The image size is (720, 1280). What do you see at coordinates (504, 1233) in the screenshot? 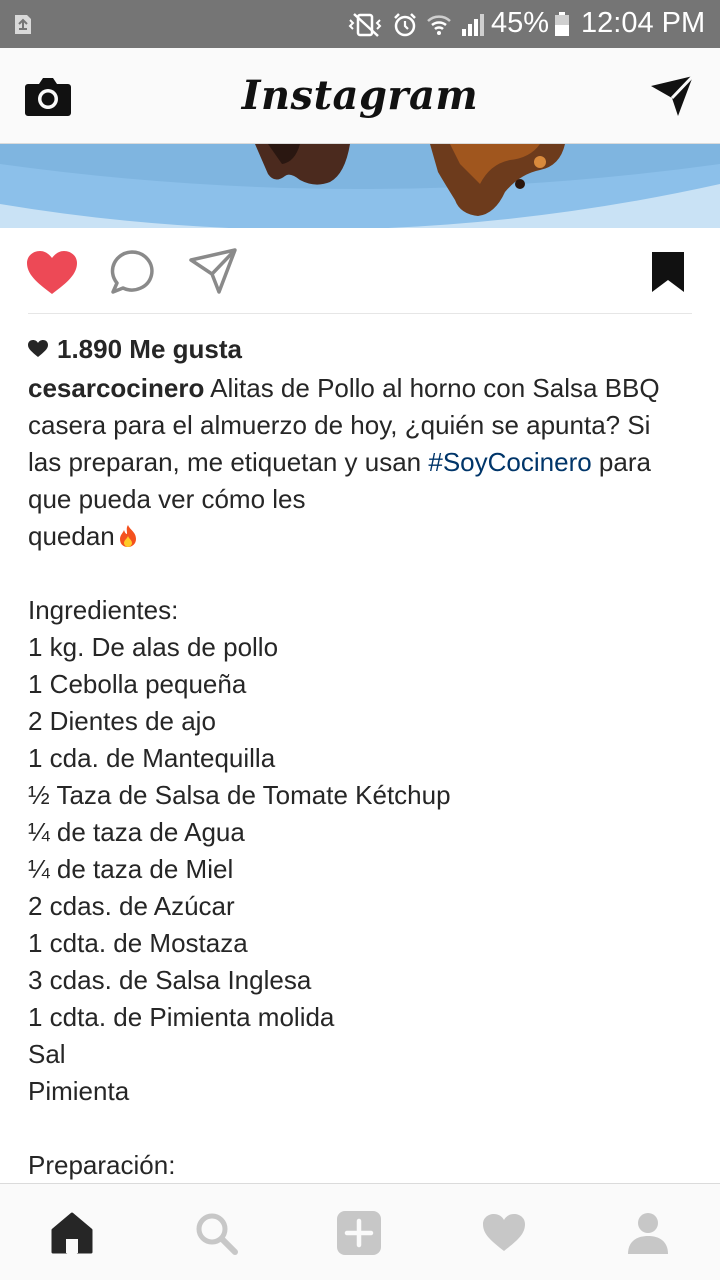
I see `activity-heart-icon` at bounding box center [504, 1233].